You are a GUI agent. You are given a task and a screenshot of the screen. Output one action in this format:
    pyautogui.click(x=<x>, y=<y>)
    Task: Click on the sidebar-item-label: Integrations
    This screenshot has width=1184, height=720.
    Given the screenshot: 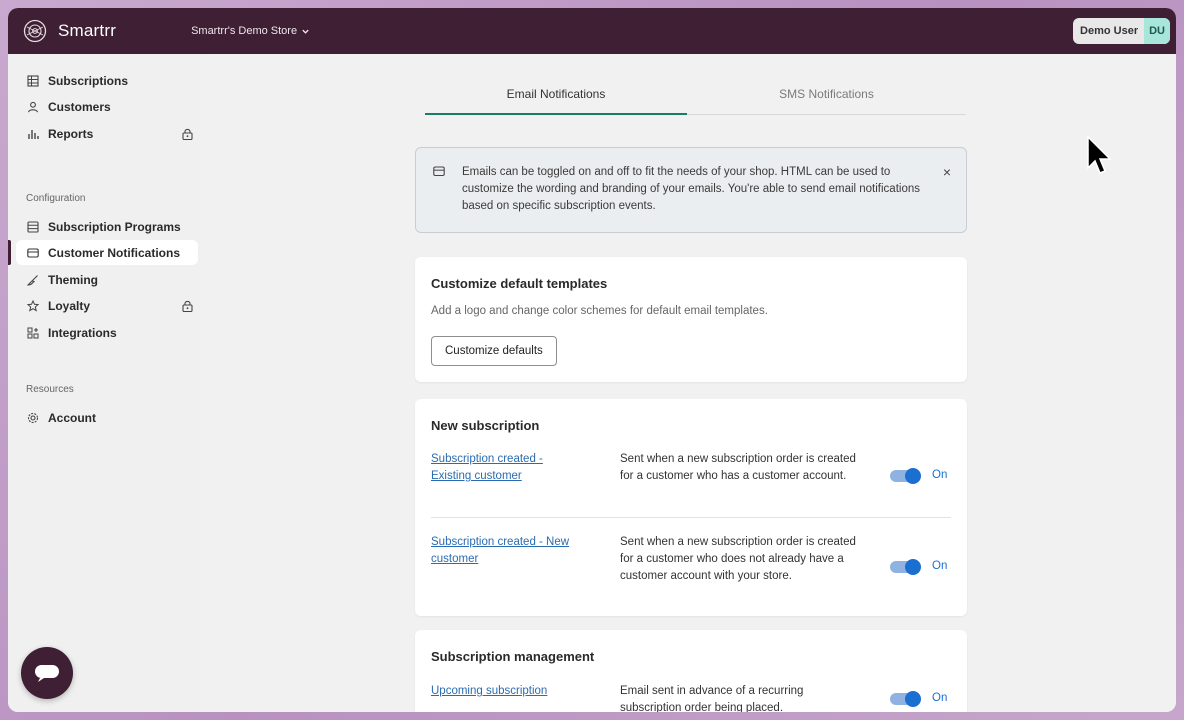 What is the action you would take?
    pyautogui.click(x=82, y=332)
    